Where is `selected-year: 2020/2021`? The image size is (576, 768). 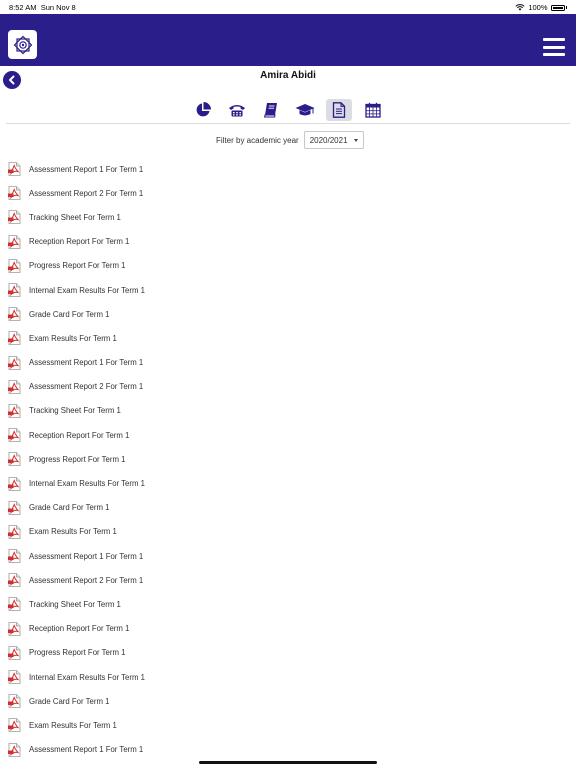
selected-year: 2020/2021 is located at coordinates (328, 140).